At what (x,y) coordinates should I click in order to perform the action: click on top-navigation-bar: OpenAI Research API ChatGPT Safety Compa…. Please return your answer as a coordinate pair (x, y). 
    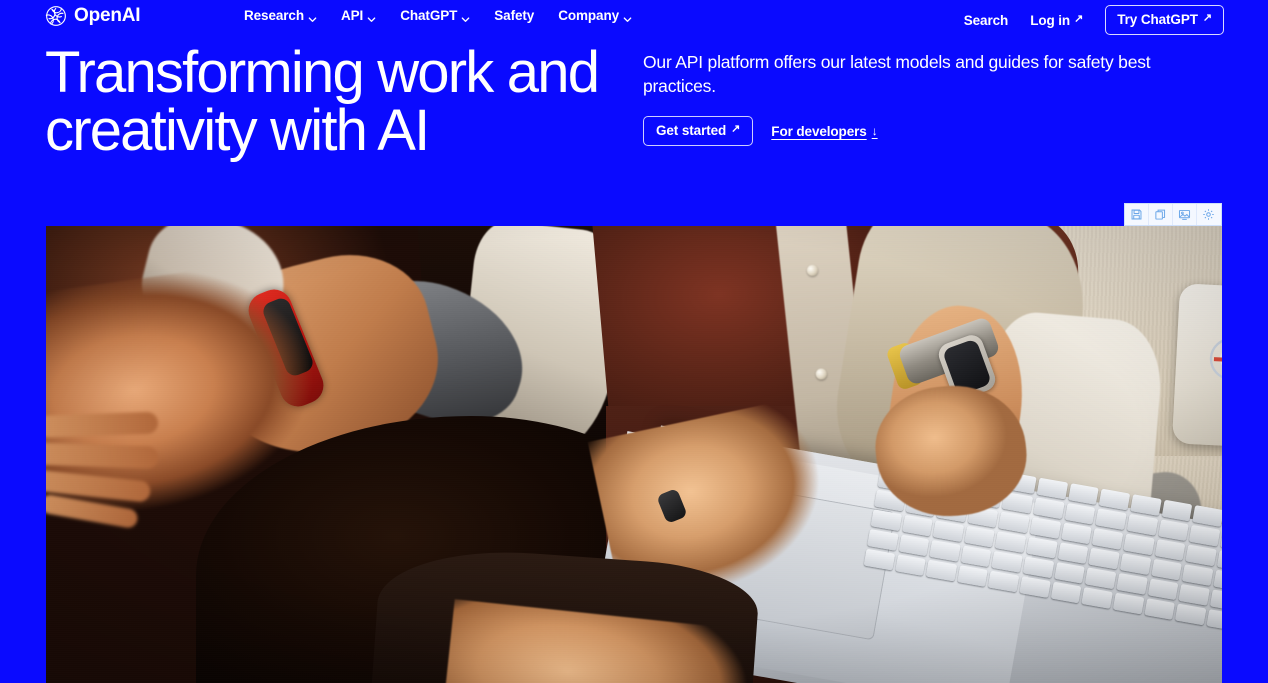
    Looking at the image, I should click on (634, 17).